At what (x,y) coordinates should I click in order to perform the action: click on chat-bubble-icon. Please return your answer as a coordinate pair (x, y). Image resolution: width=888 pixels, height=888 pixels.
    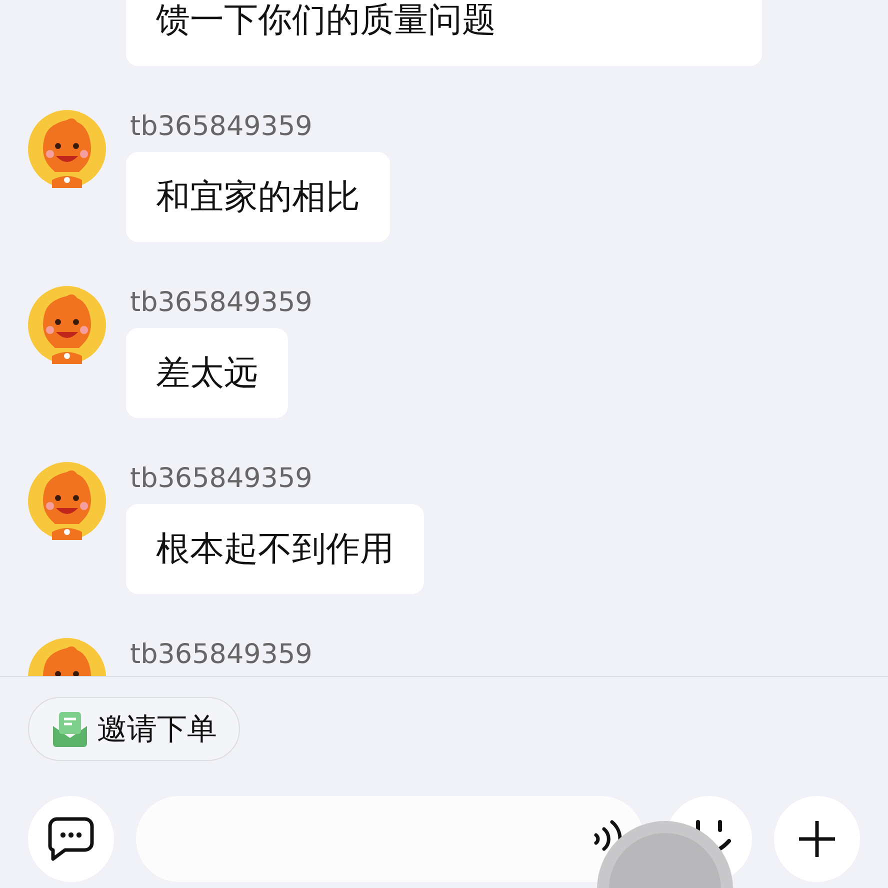
    Looking at the image, I should click on (71, 839).